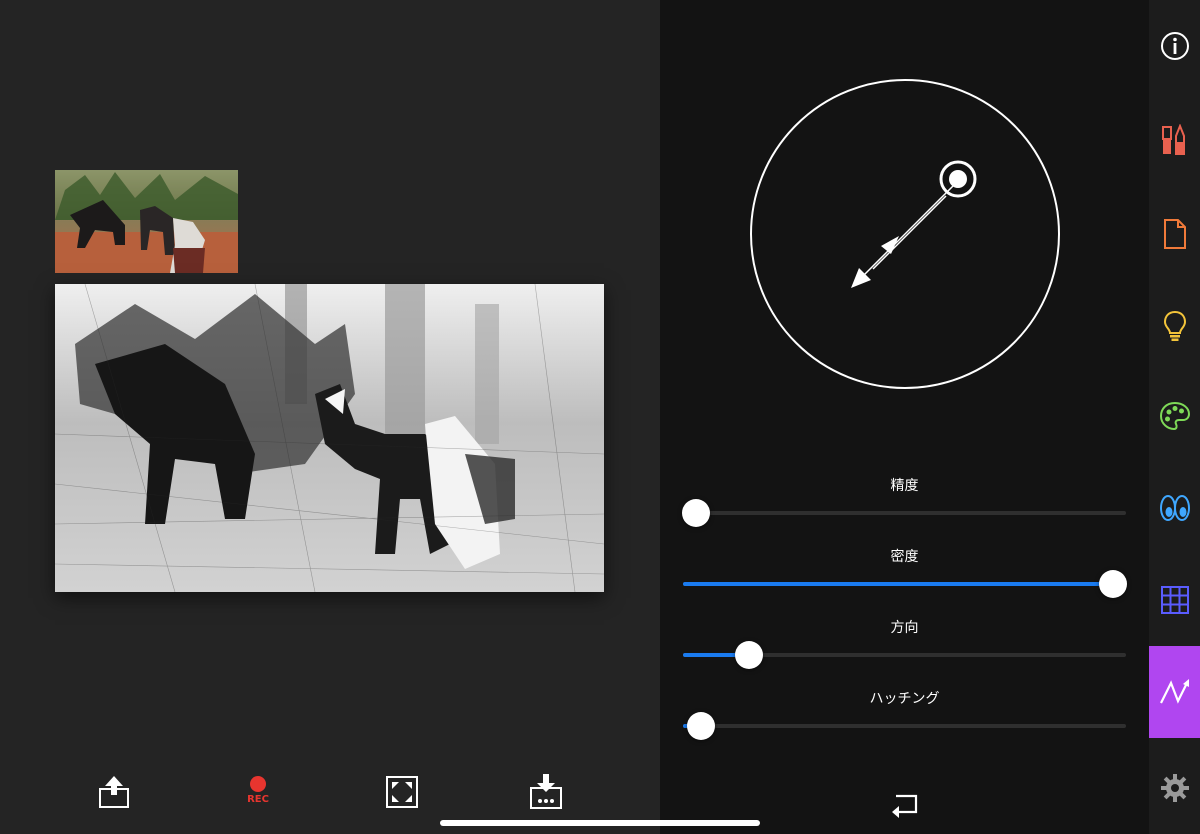 The height and width of the screenshot is (834, 1200). What do you see at coordinates (904, 513) in the screenshot?
I see `precision-slider` at bounding box center [904, 513].